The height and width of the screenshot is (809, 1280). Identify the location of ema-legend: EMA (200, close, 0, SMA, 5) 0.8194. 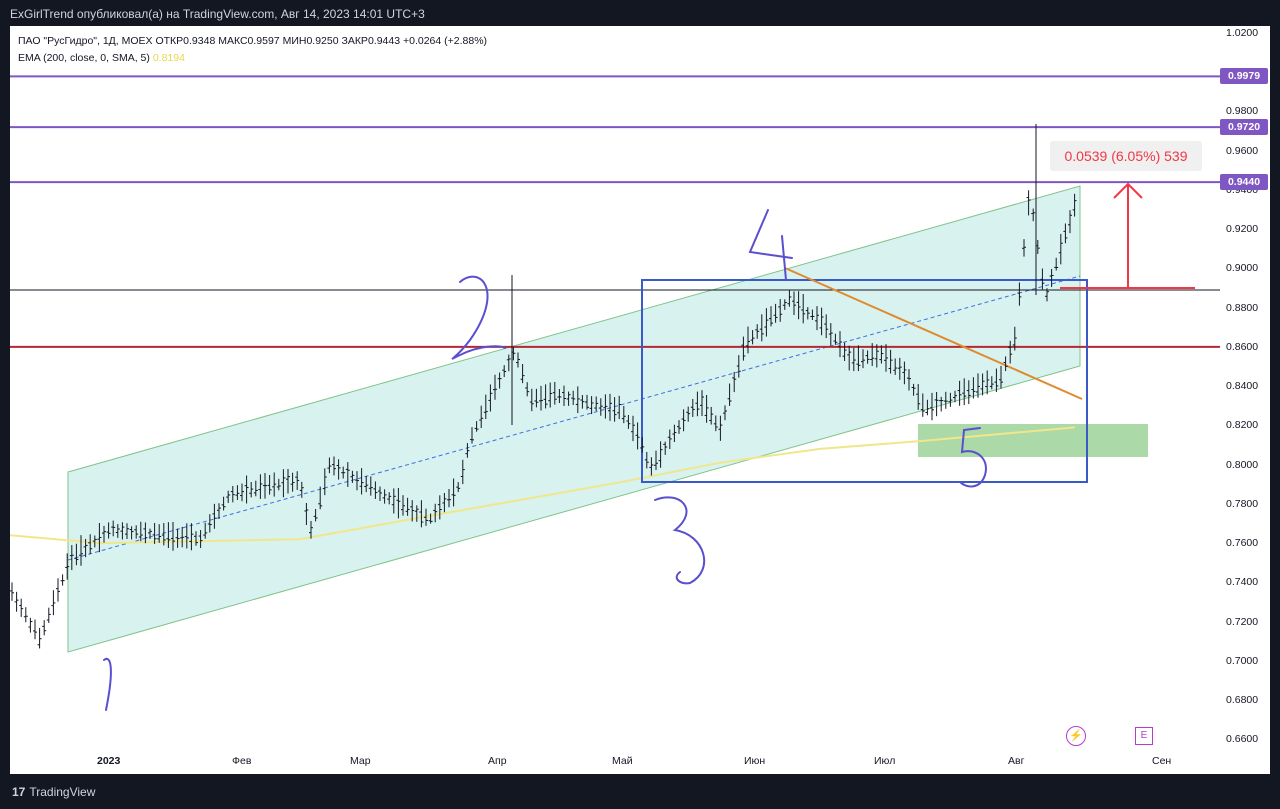
(101, 58).